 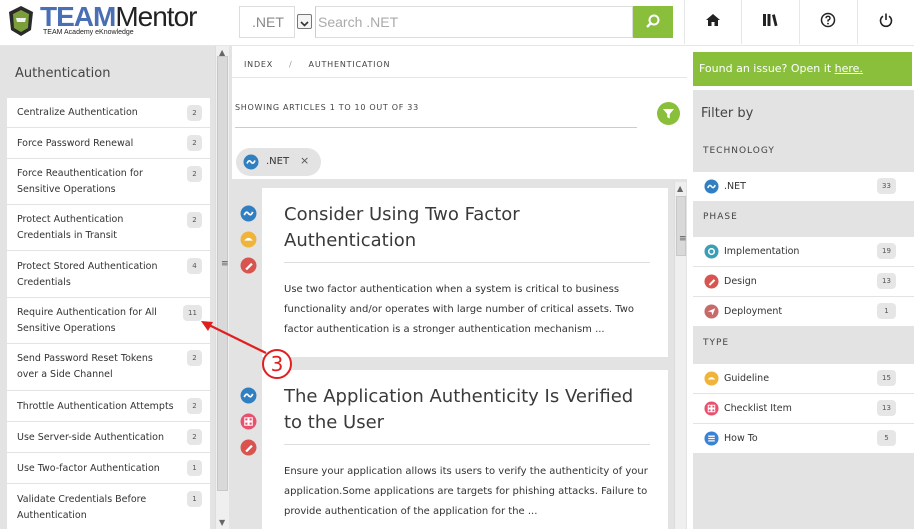 I want to click on sidebar-title: Authentication, so click(x=108, y=76).